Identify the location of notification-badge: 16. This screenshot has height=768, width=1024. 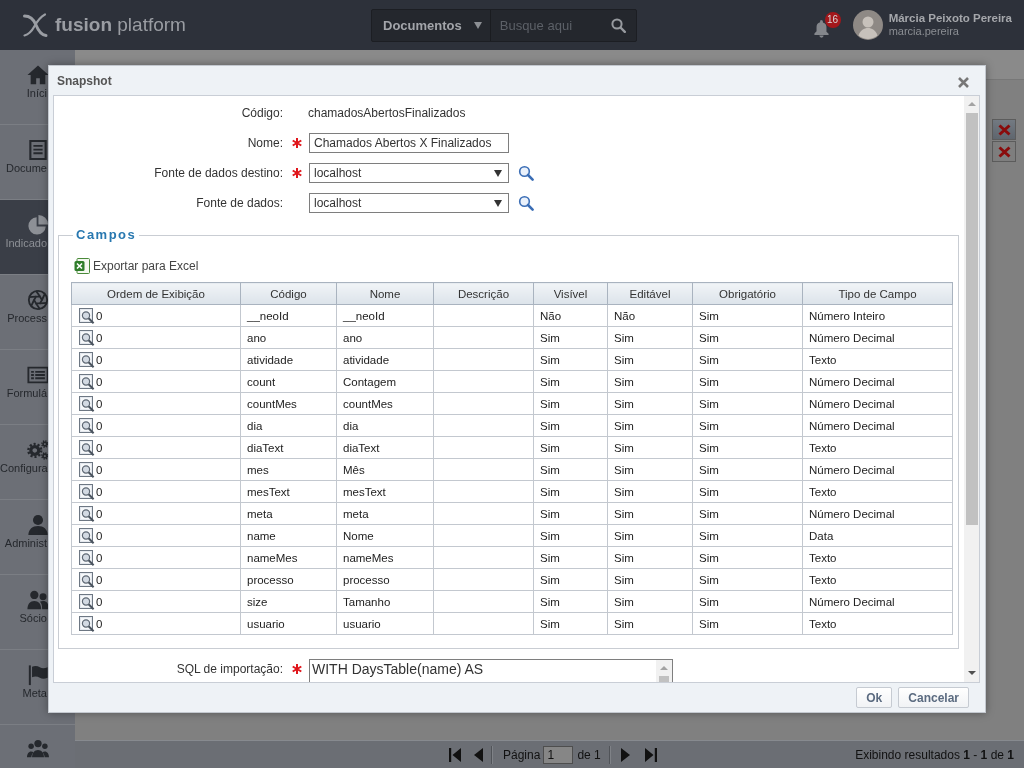
(832, 20).